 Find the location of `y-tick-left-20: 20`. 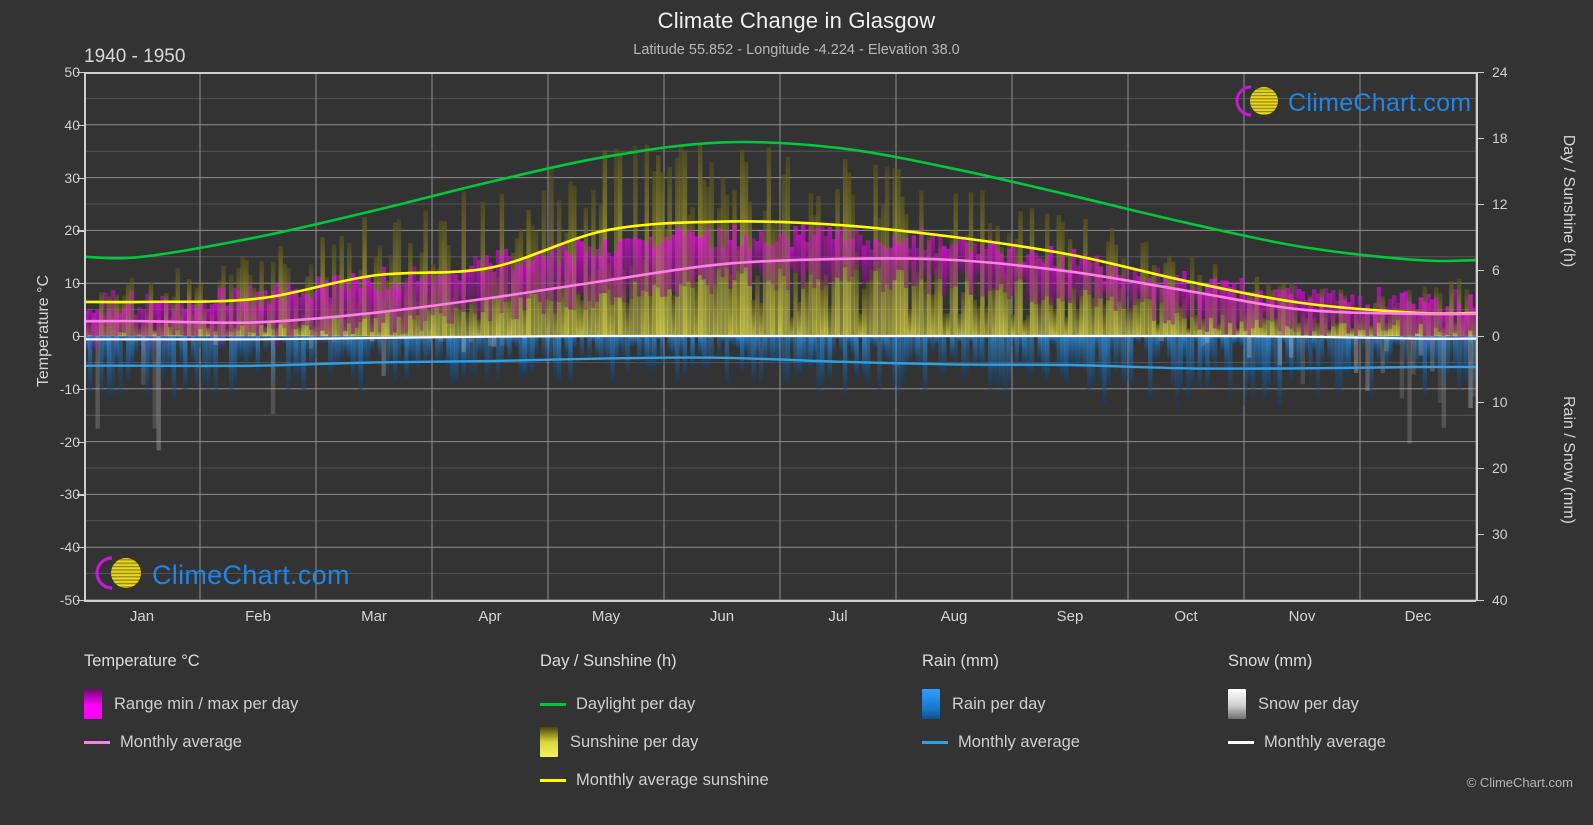

y-tick-left-20: 20 is located at coordinates (72, 230).